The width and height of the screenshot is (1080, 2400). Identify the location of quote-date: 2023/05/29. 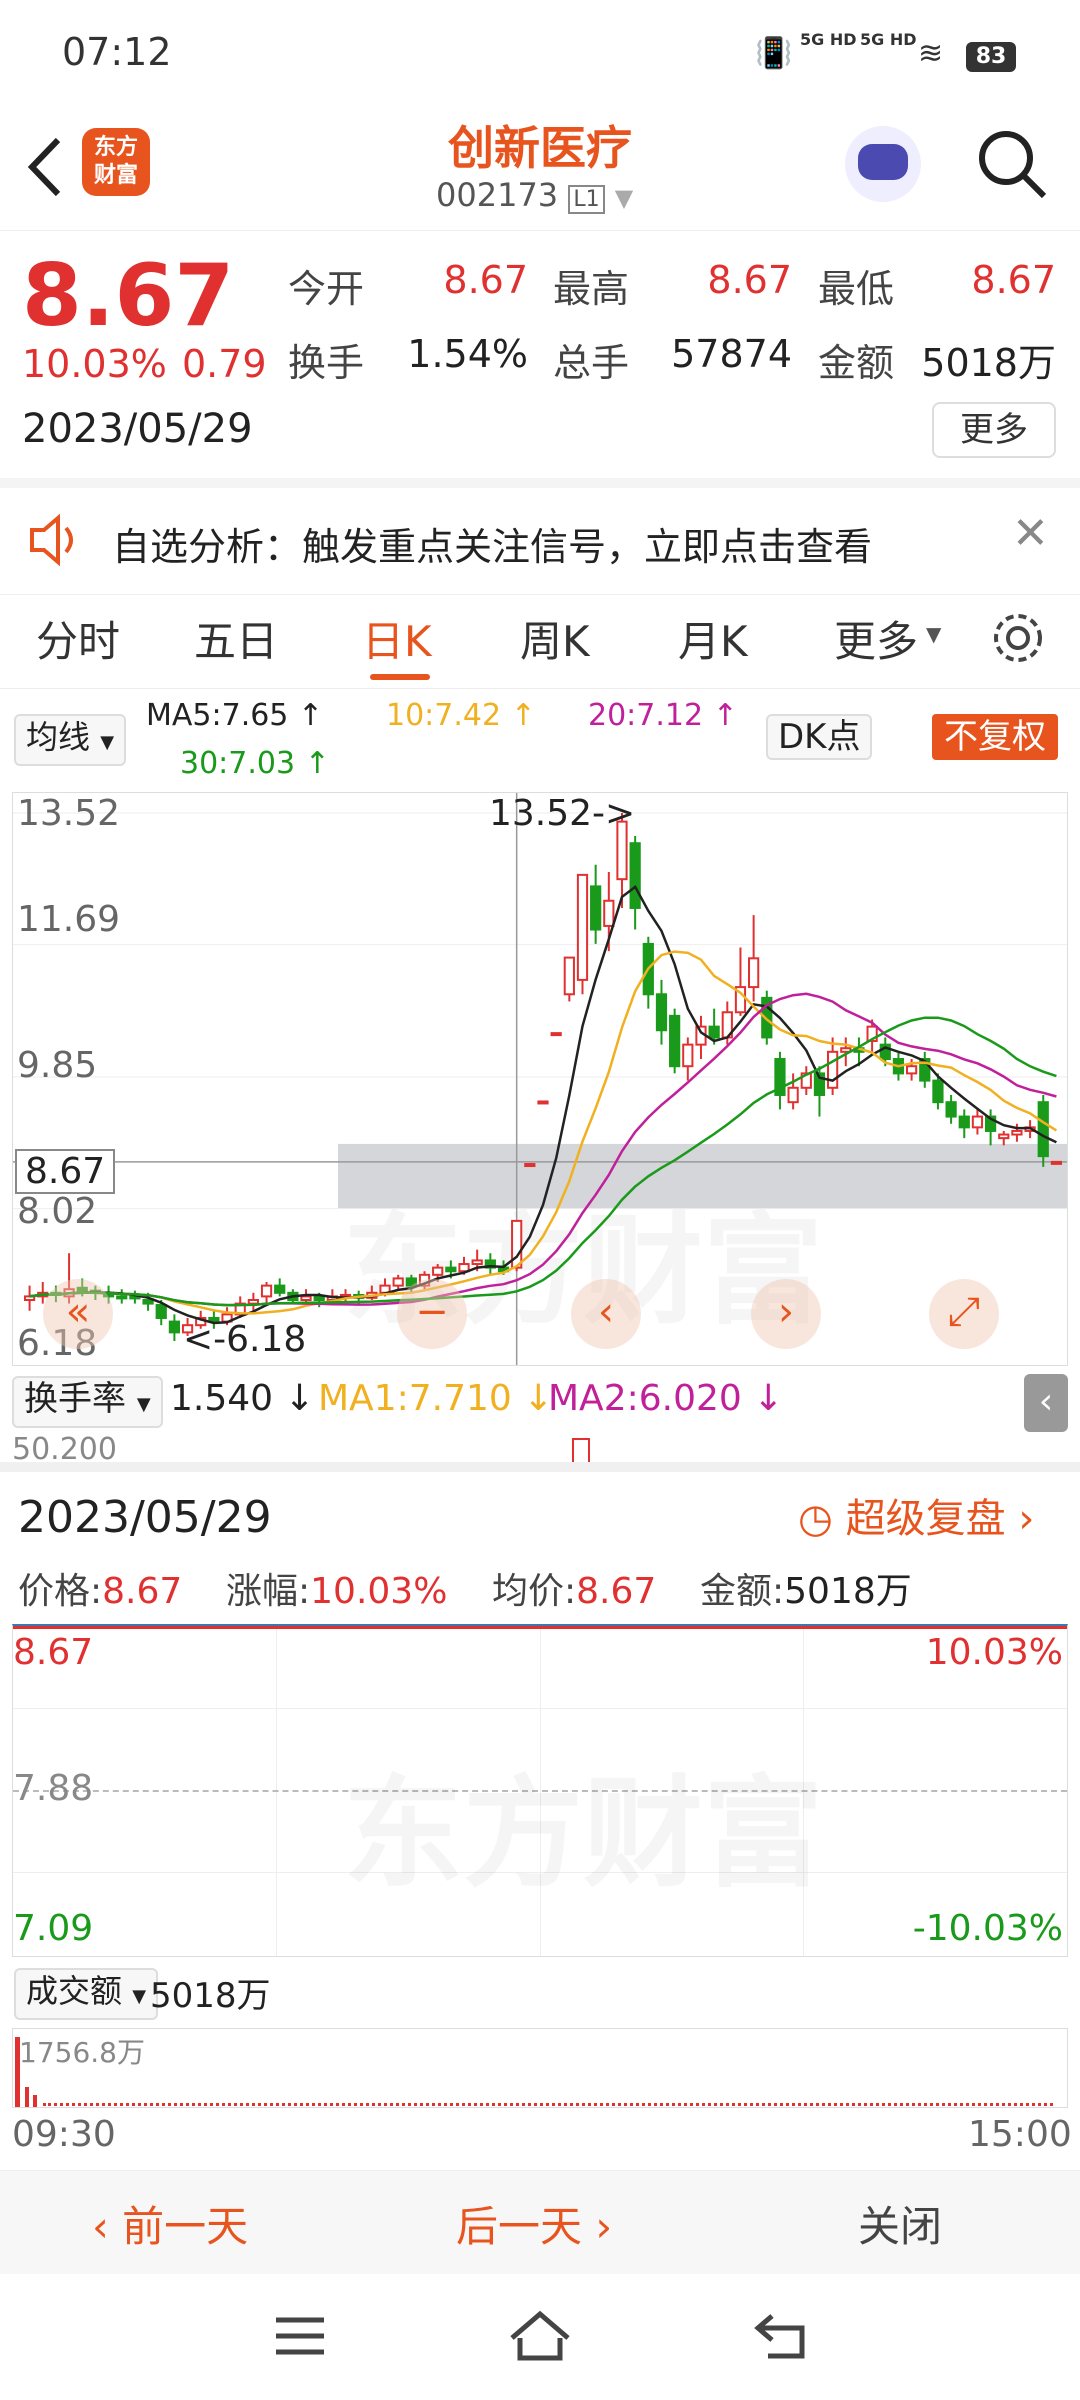
(137, 429).